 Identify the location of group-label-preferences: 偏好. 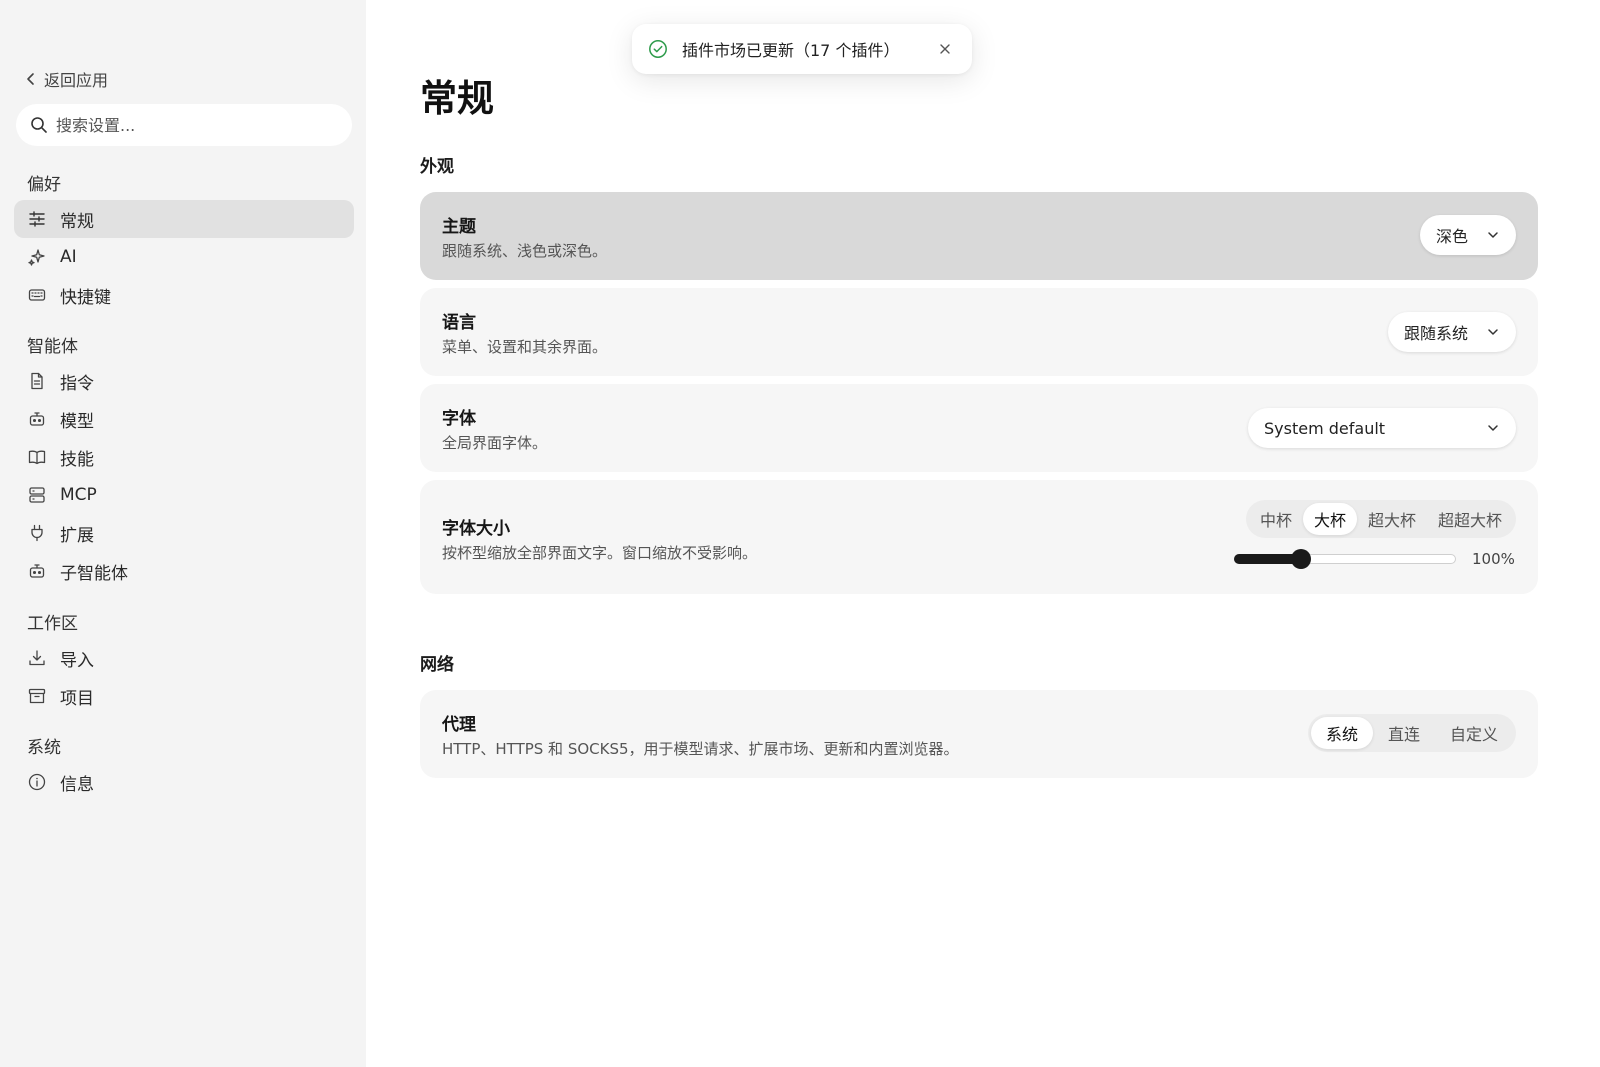
(44, 185).